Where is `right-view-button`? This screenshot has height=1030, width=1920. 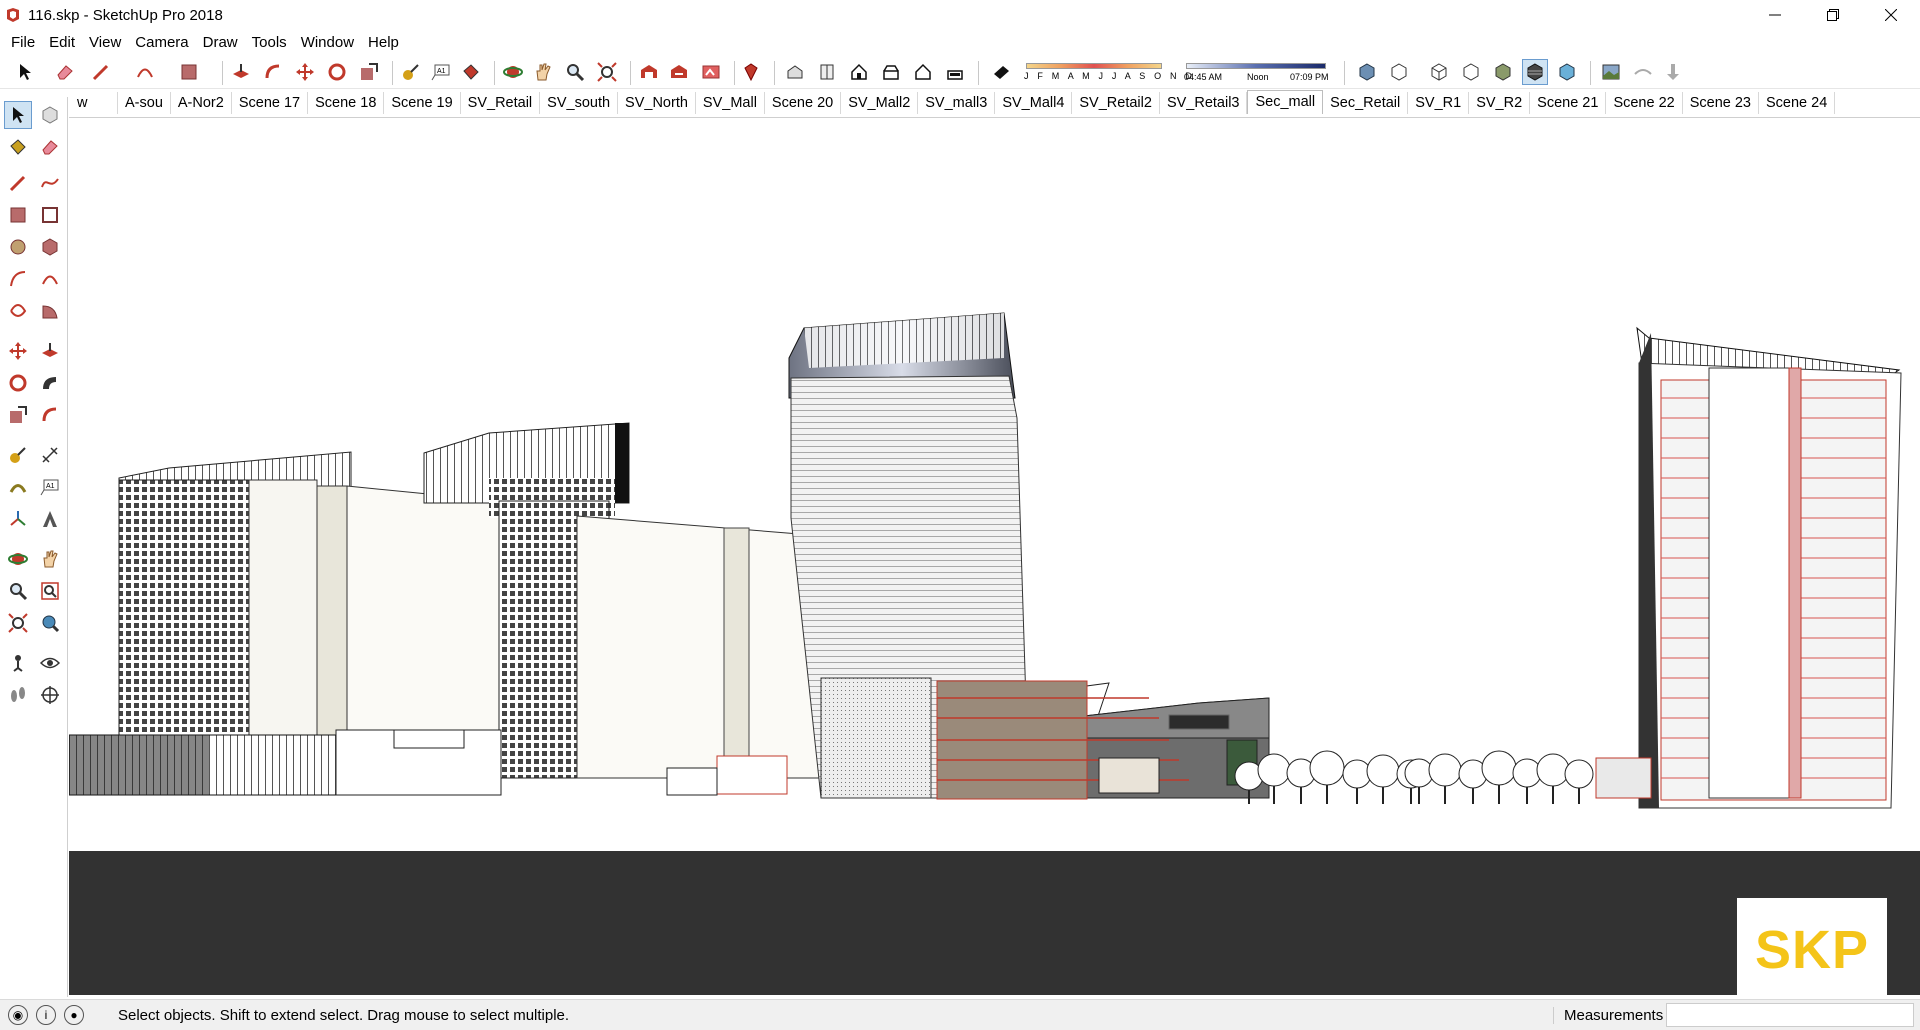 right-view-button is located at coordinates (891, 72).